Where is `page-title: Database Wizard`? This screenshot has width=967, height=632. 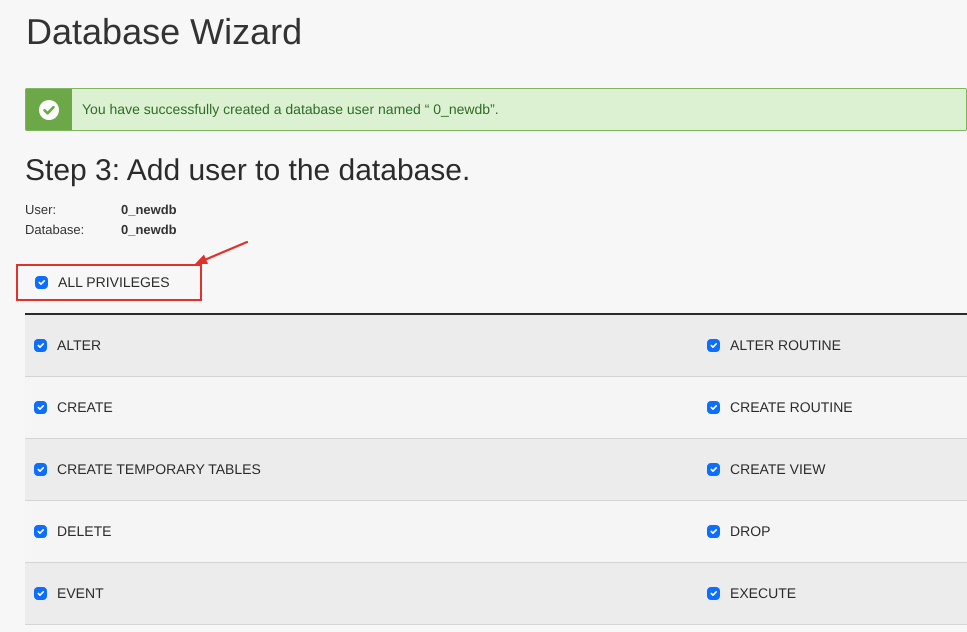 page-title: Database Wizard is located at coordinates (165, 31).